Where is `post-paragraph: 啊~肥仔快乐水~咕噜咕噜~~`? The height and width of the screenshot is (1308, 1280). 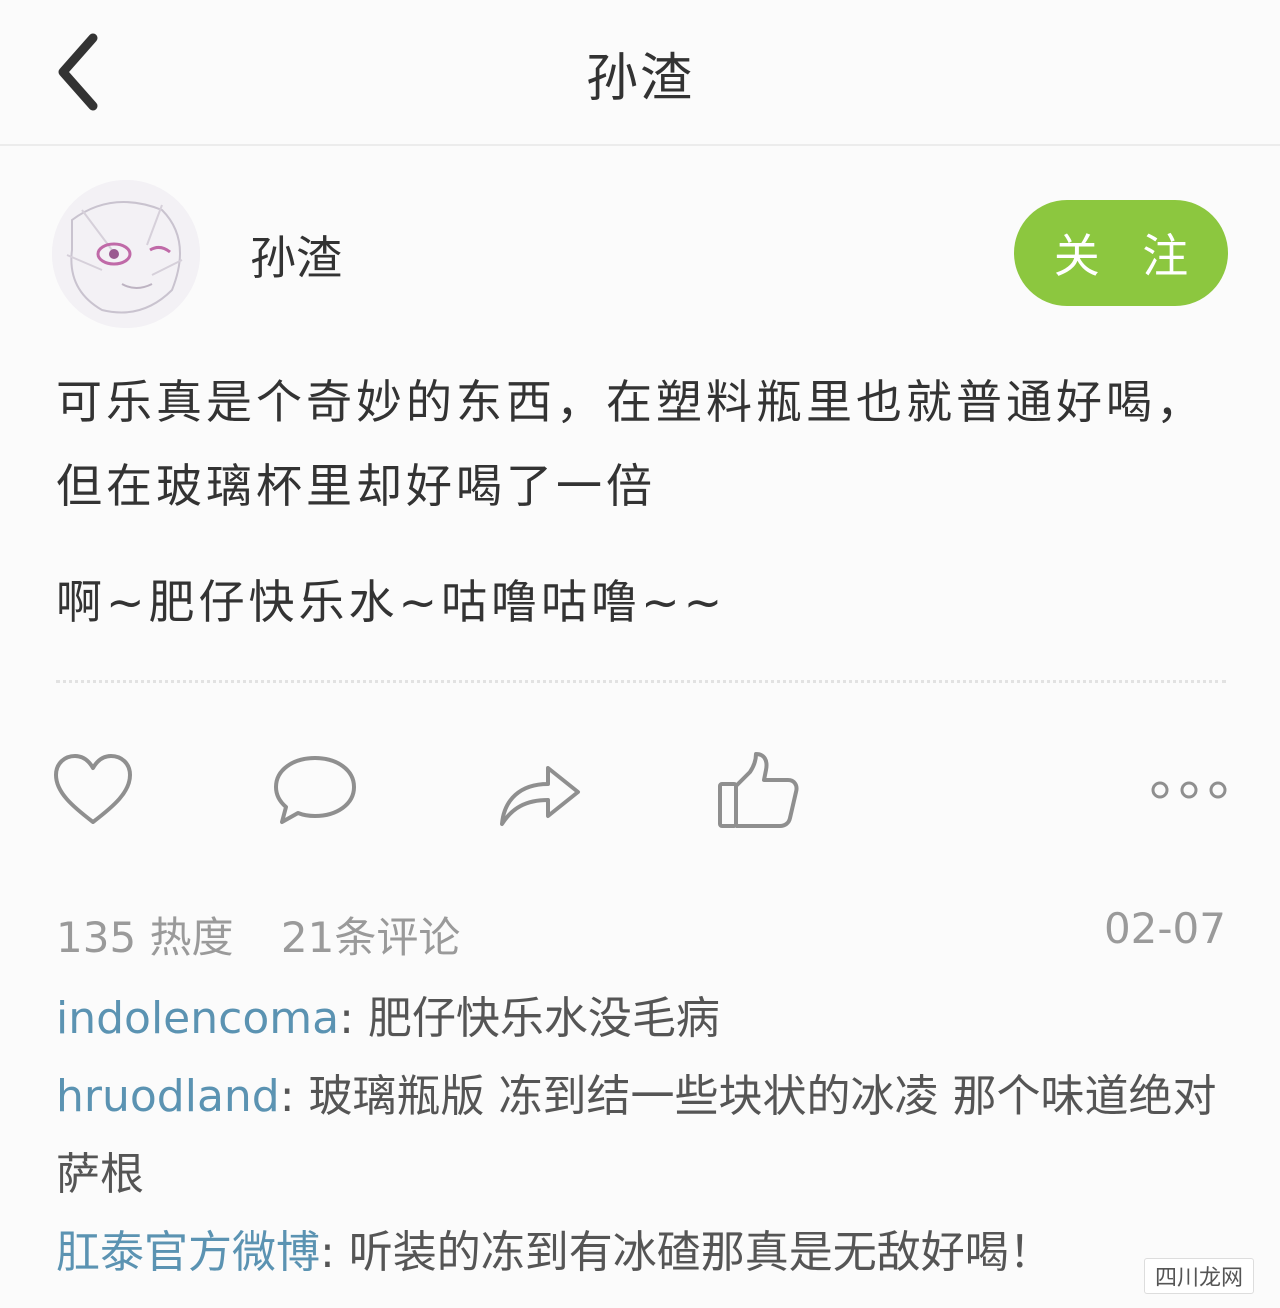 post-paragraph: 啊~肥仔快乐水~咕噜咕噜~~ is located at coordinates (391, 602).